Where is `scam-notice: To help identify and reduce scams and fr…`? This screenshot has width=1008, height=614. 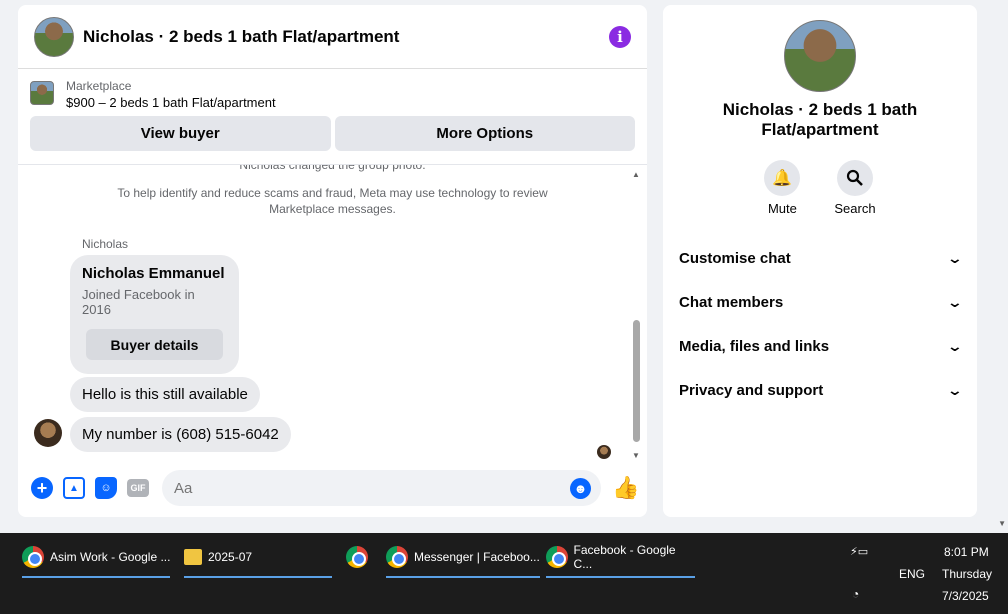 scam-notice: To help identify and reduce scams and fr… is located at coordinates (332, 201).